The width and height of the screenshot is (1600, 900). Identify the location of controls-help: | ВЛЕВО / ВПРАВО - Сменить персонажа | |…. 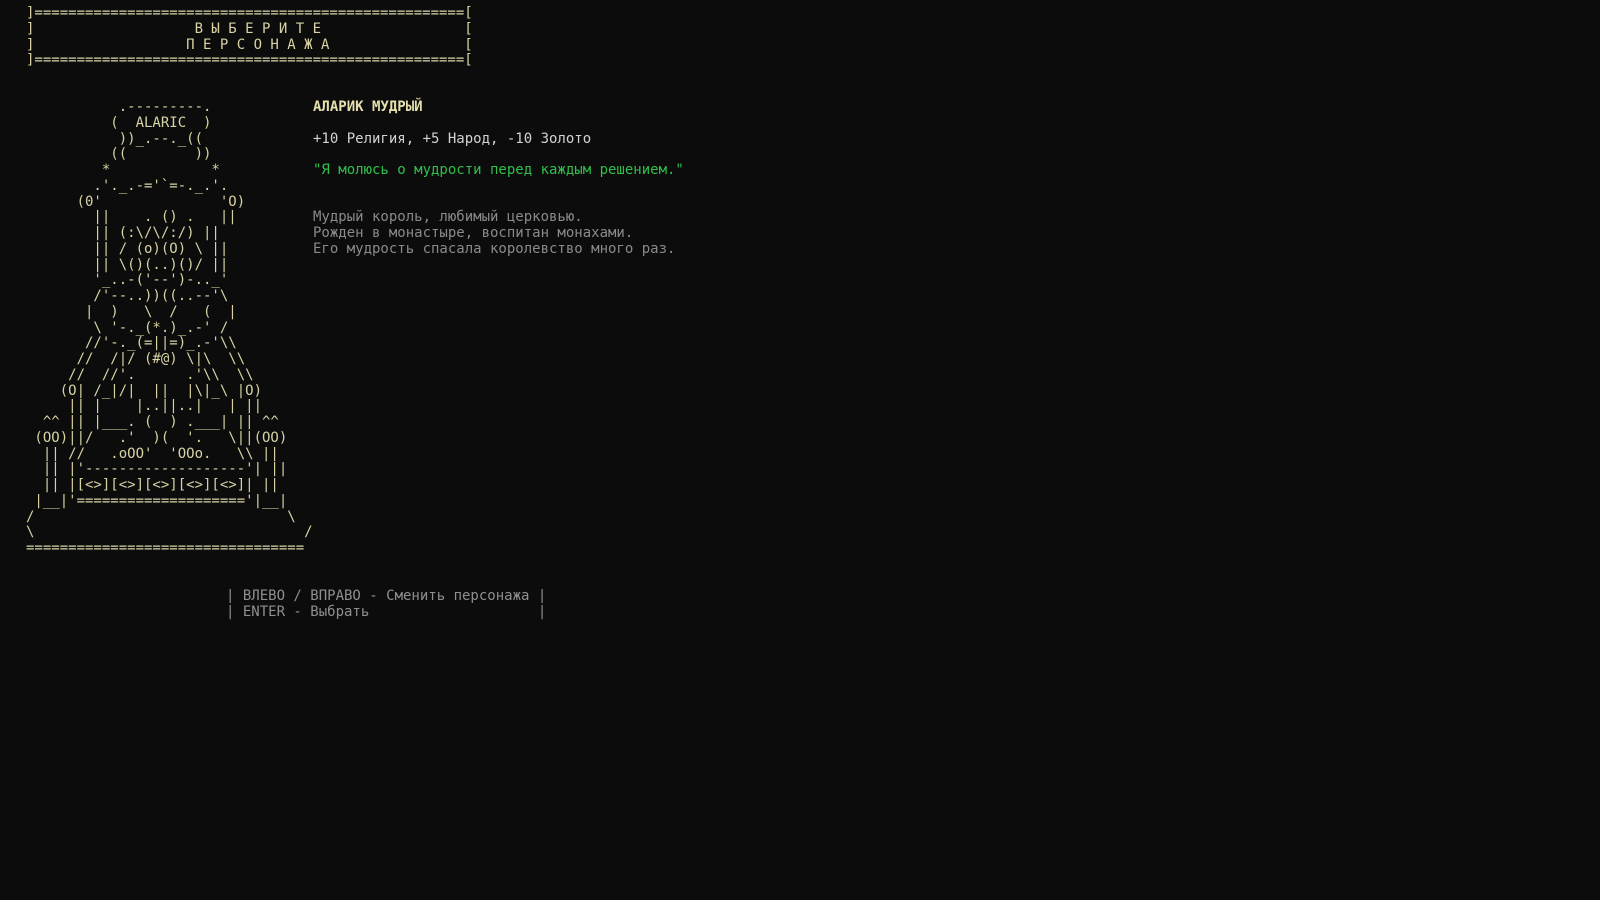
(386, 604).